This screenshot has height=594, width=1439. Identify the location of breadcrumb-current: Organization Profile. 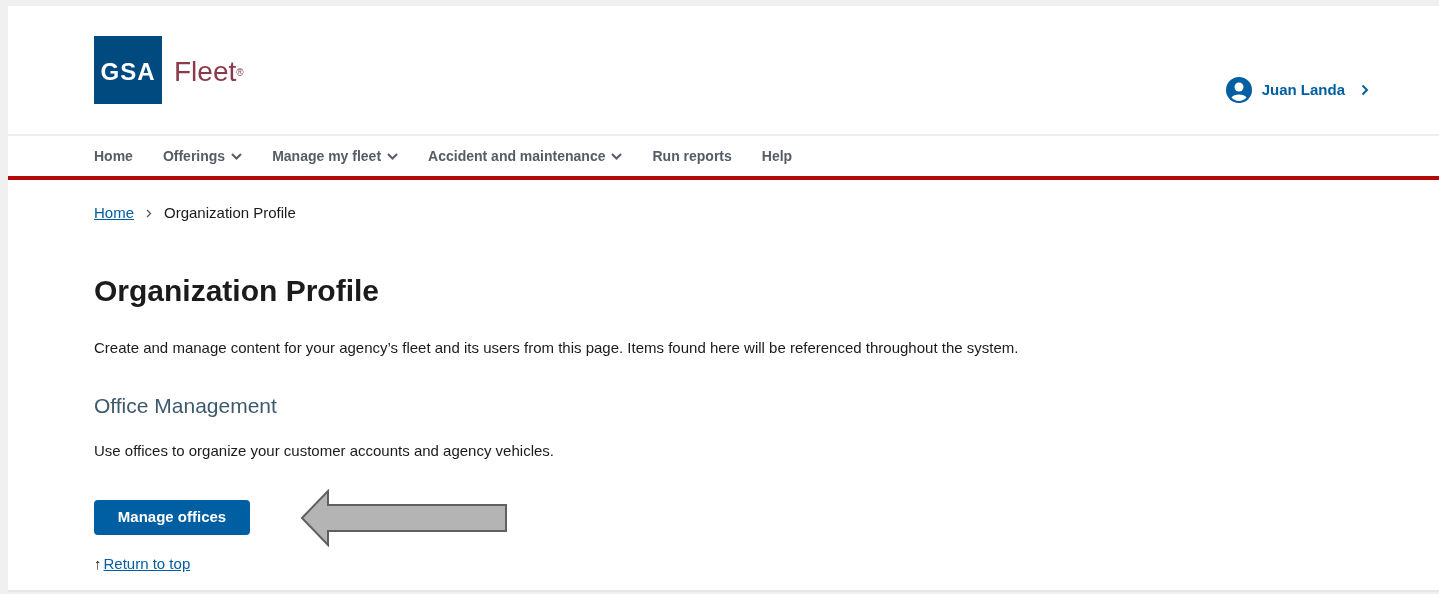
(230, 213).